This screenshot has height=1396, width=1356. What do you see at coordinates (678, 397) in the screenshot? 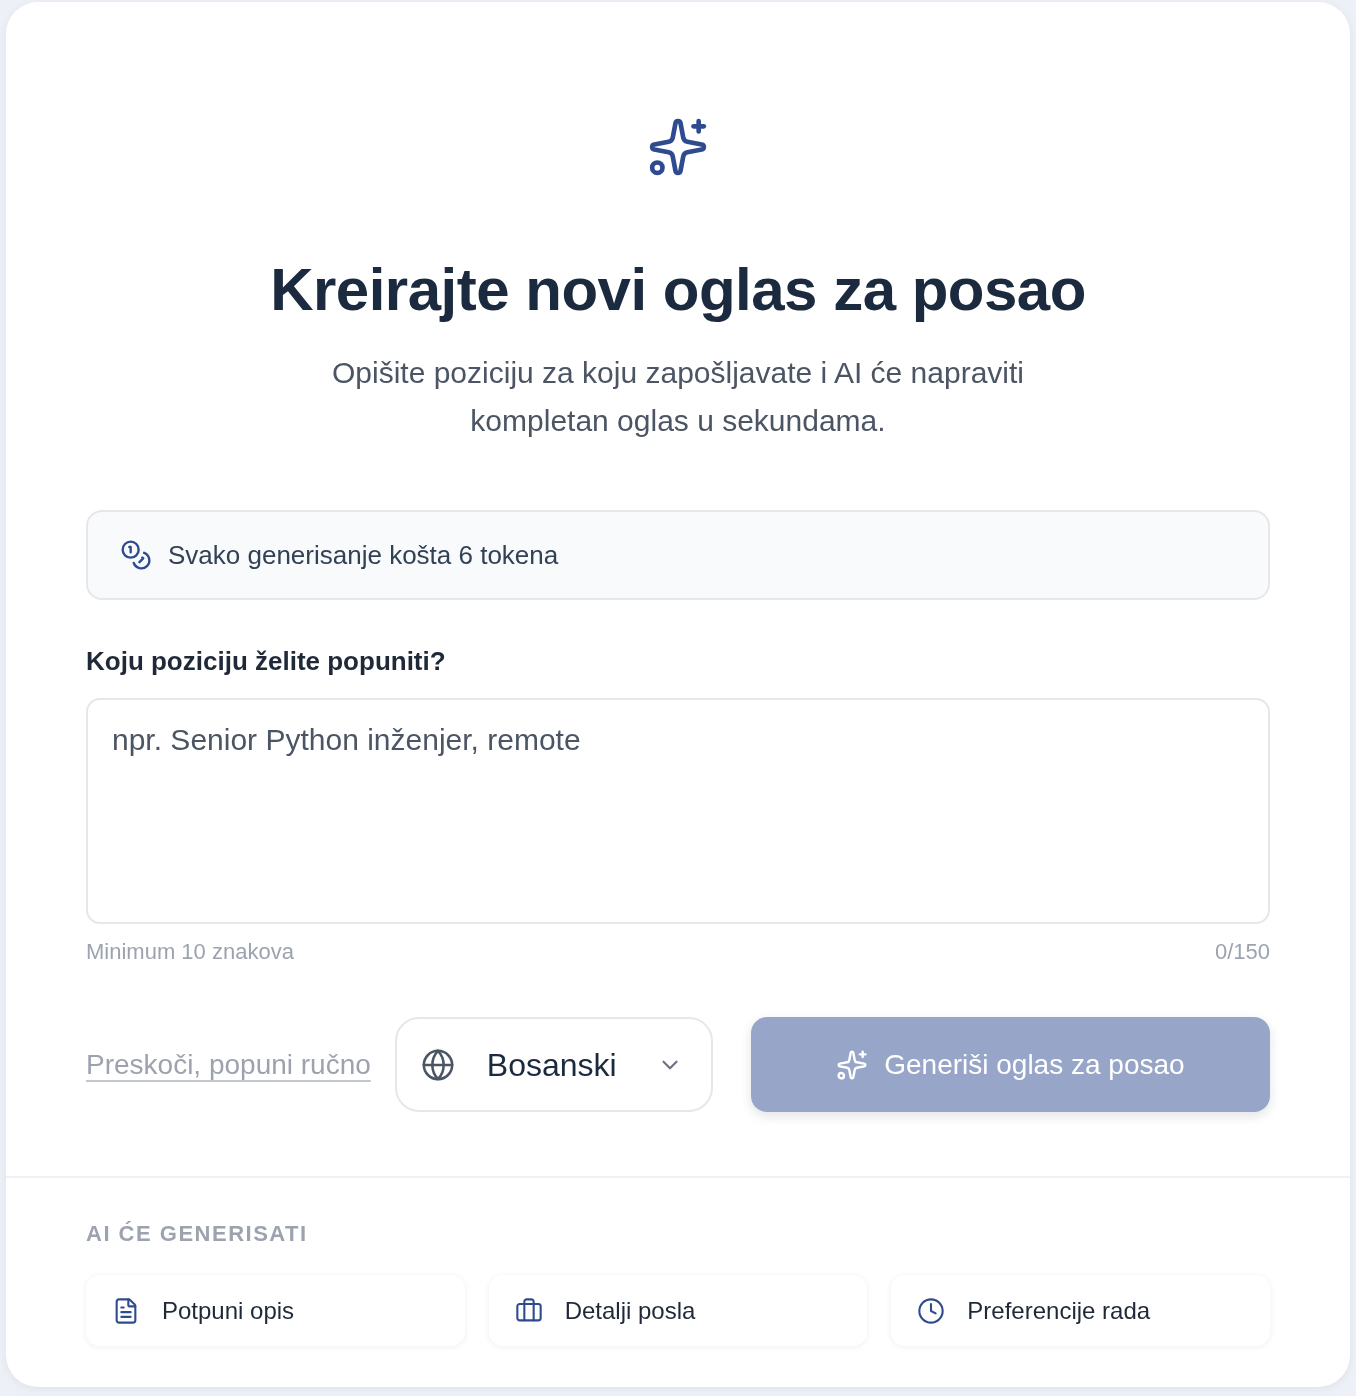
I see `page-subtitle: Opišite poziciju za koju zapošljavate i AI će napraviti kompletan oglas u sekundama.` at bounding box center [678, 397].